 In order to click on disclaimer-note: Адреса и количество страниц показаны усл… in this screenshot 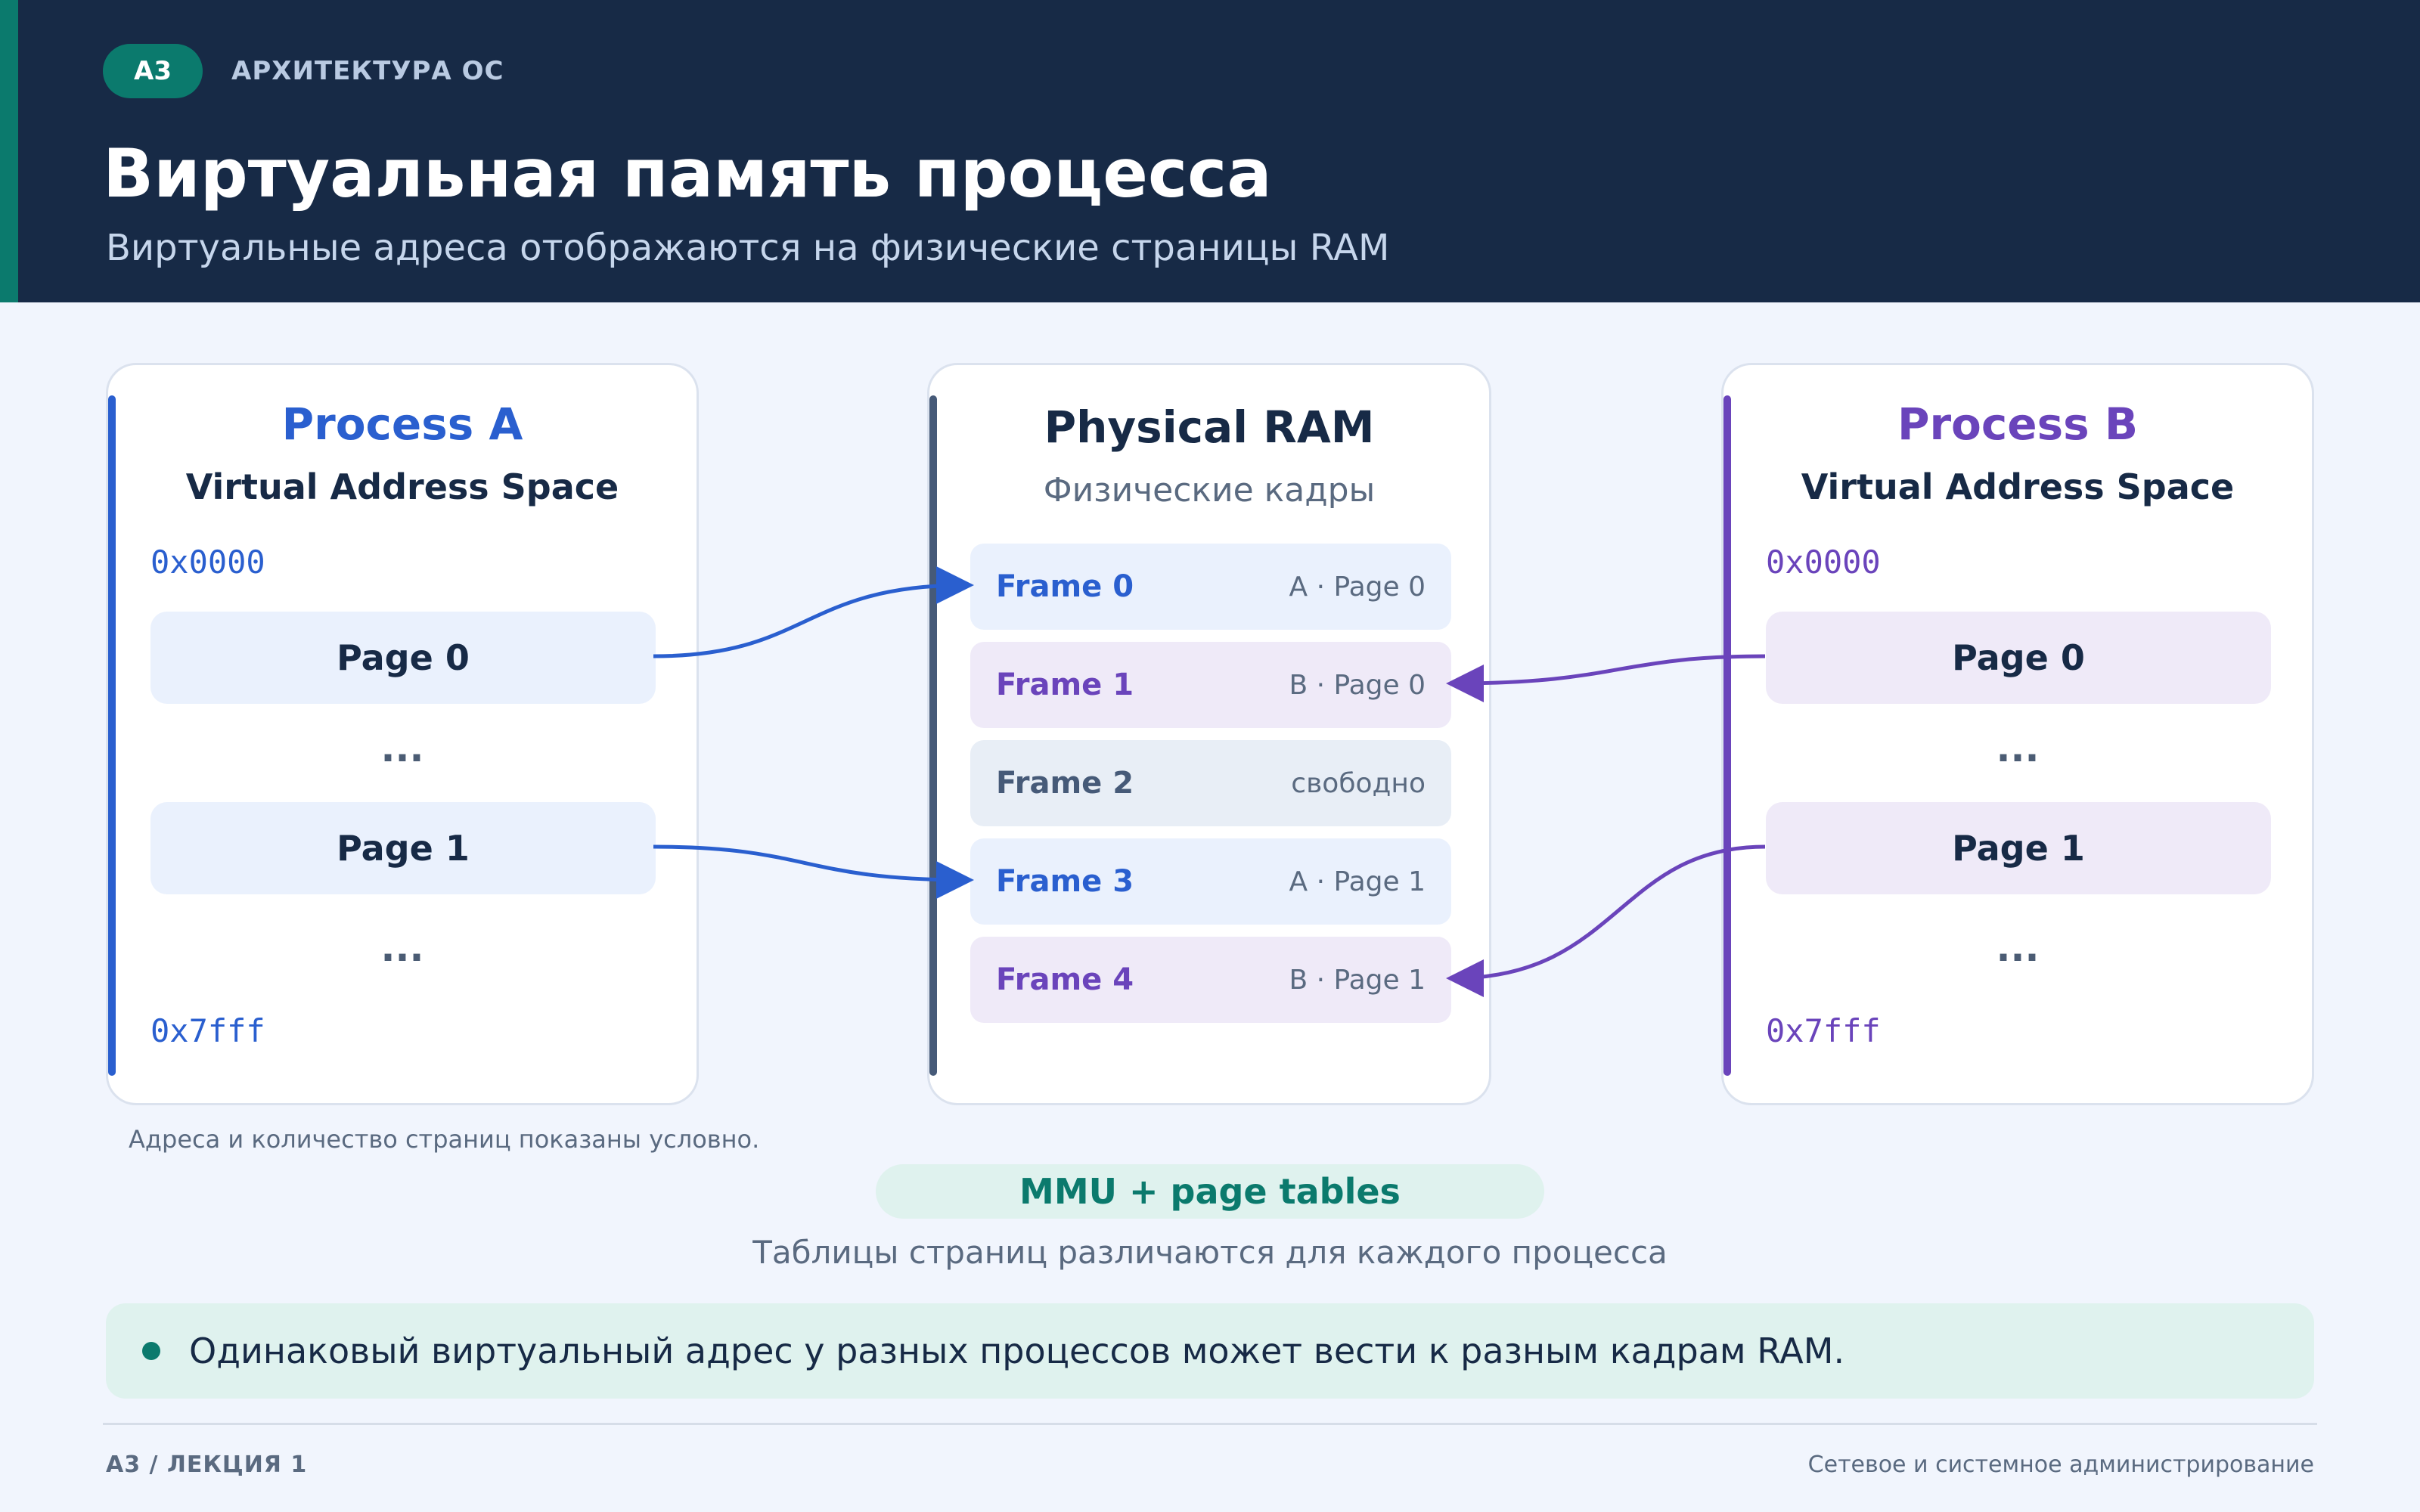, I will do `click(444, 1139)`.